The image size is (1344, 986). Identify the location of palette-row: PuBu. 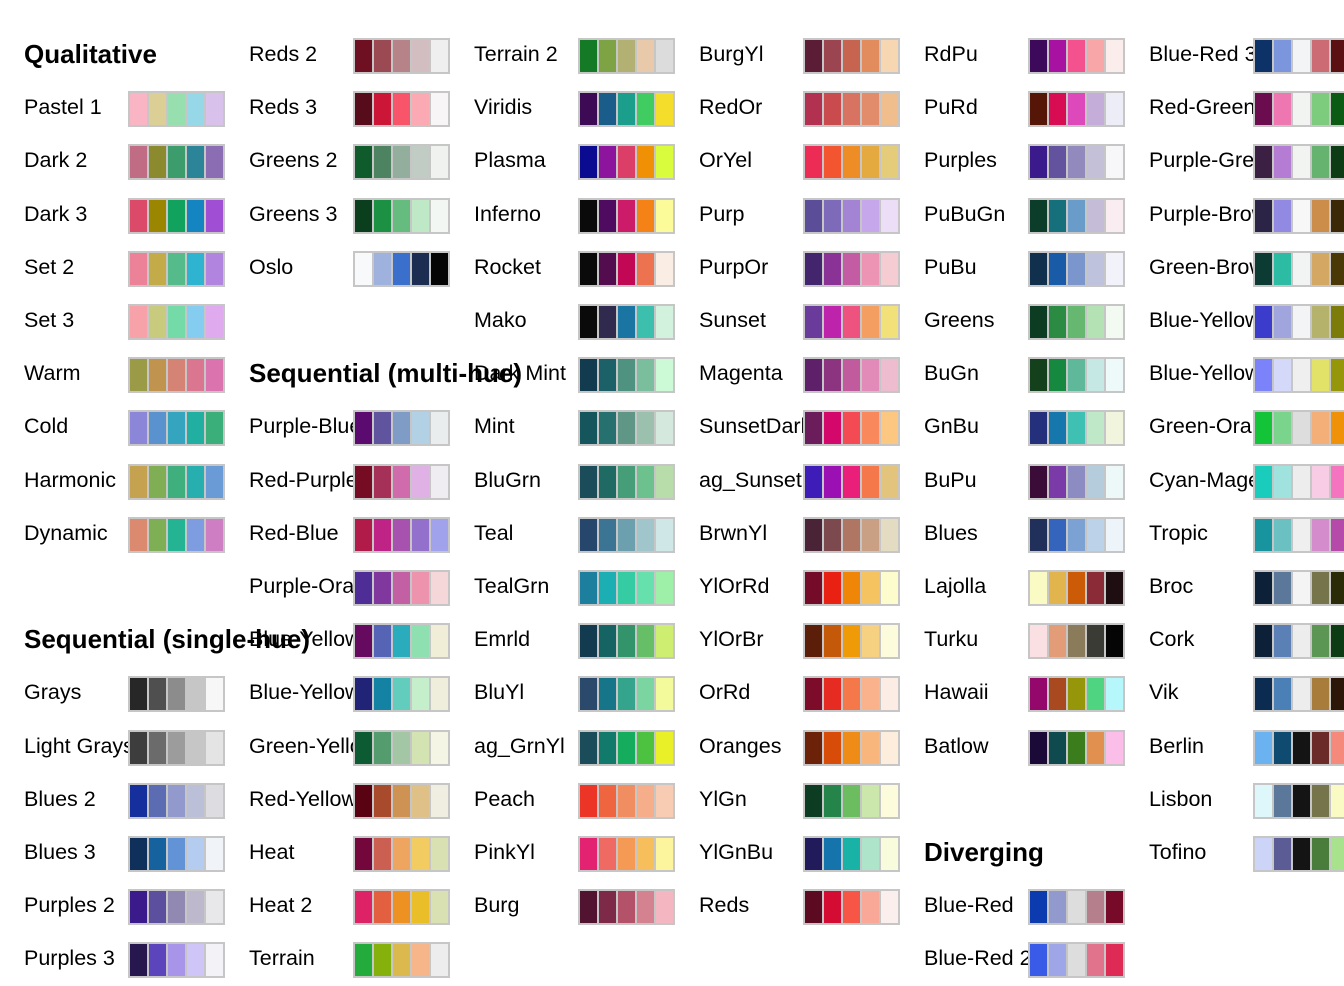
(1012, 267).